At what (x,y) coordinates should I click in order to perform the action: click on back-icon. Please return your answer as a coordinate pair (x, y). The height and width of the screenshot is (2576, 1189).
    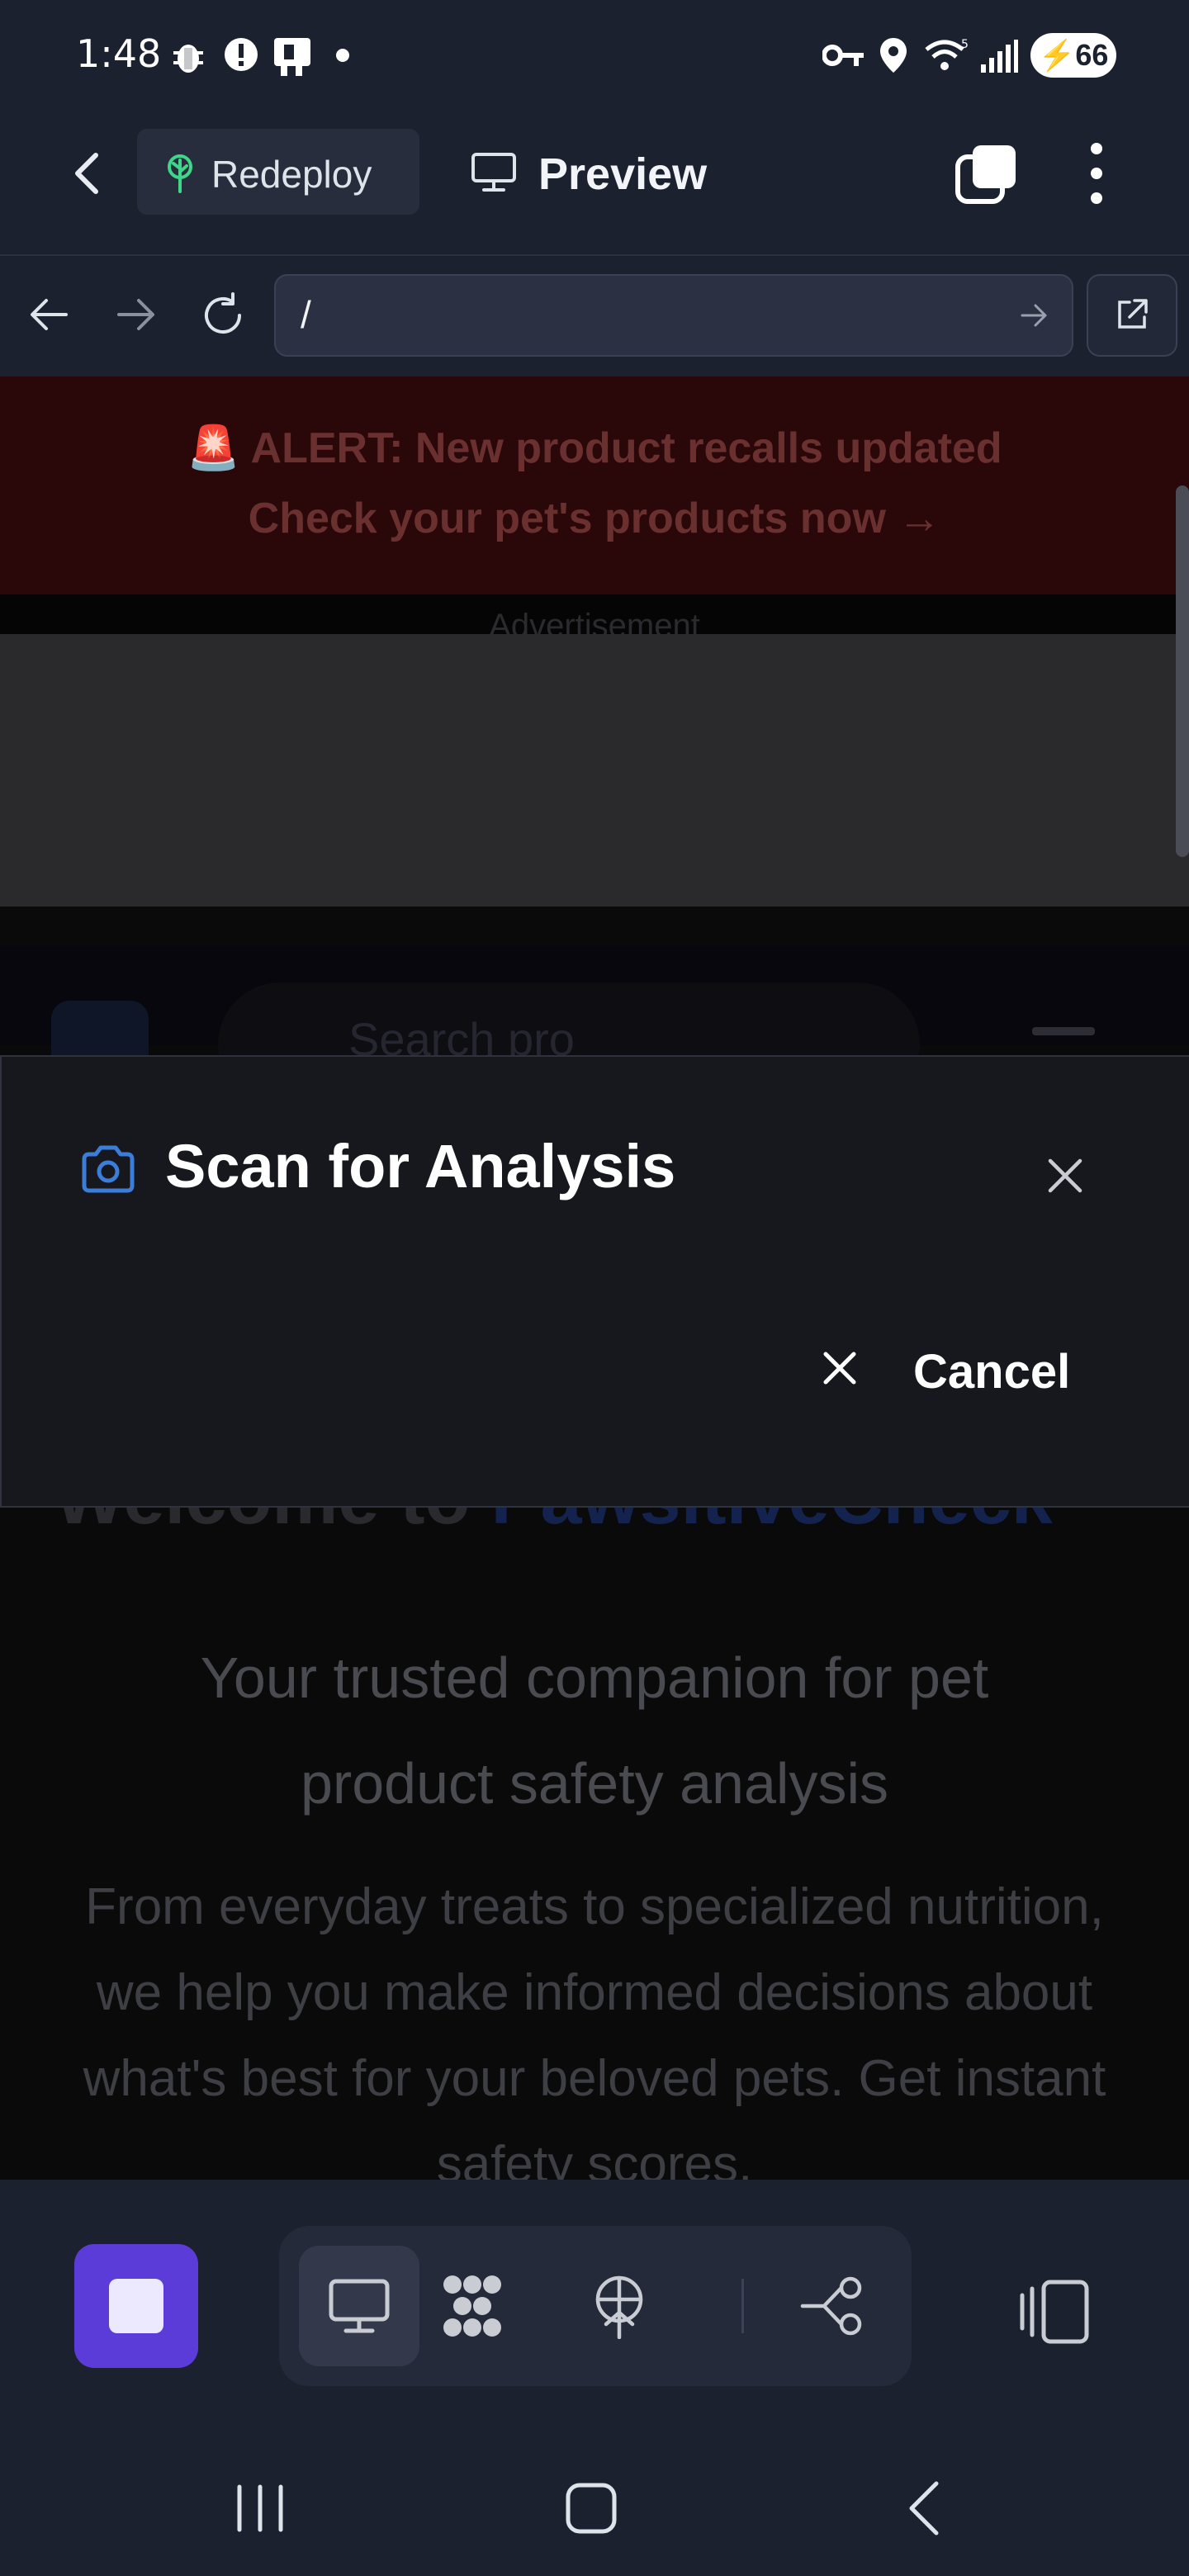
    Looking at the image, I should click on (48, 315).